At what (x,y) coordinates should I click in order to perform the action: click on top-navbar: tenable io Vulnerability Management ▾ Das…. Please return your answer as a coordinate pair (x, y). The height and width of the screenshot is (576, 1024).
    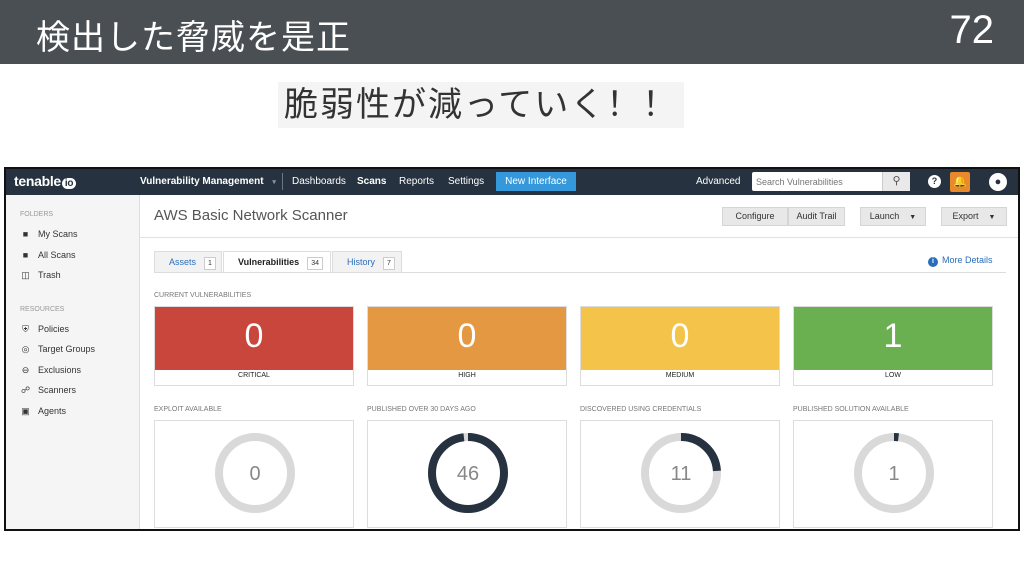
    Looking at the image, I should click on (512, 182).